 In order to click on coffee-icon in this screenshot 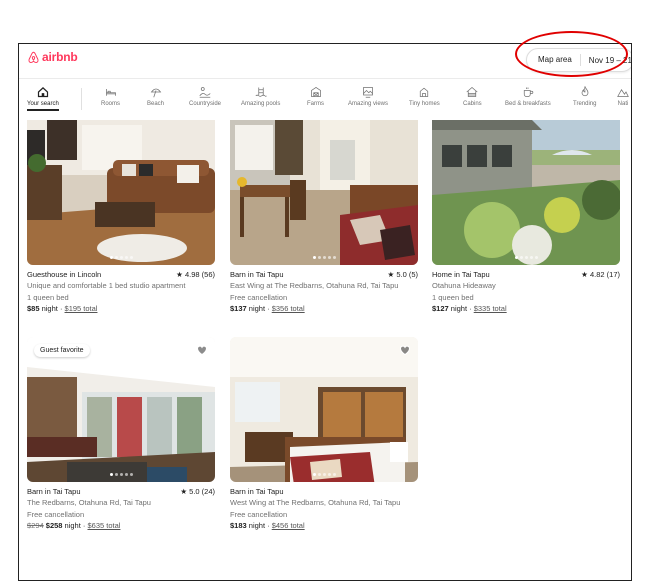, I will do `click(528, 92)`.